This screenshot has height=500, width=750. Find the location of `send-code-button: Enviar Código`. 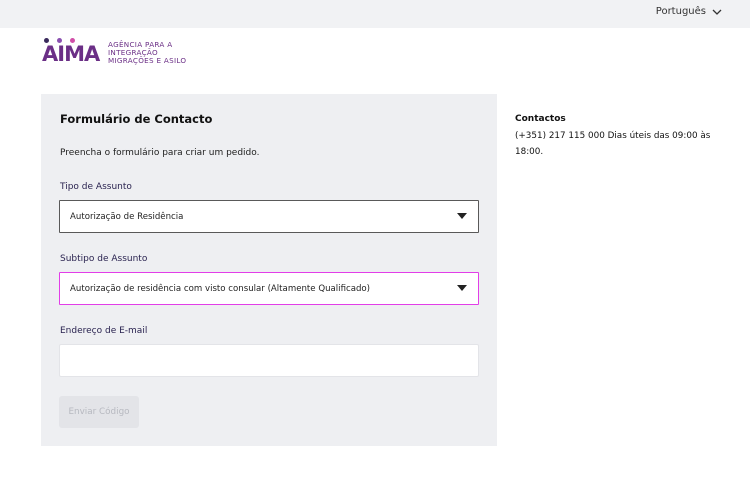

send-code-button: Enviar Código is located at coordinates (99, 412).